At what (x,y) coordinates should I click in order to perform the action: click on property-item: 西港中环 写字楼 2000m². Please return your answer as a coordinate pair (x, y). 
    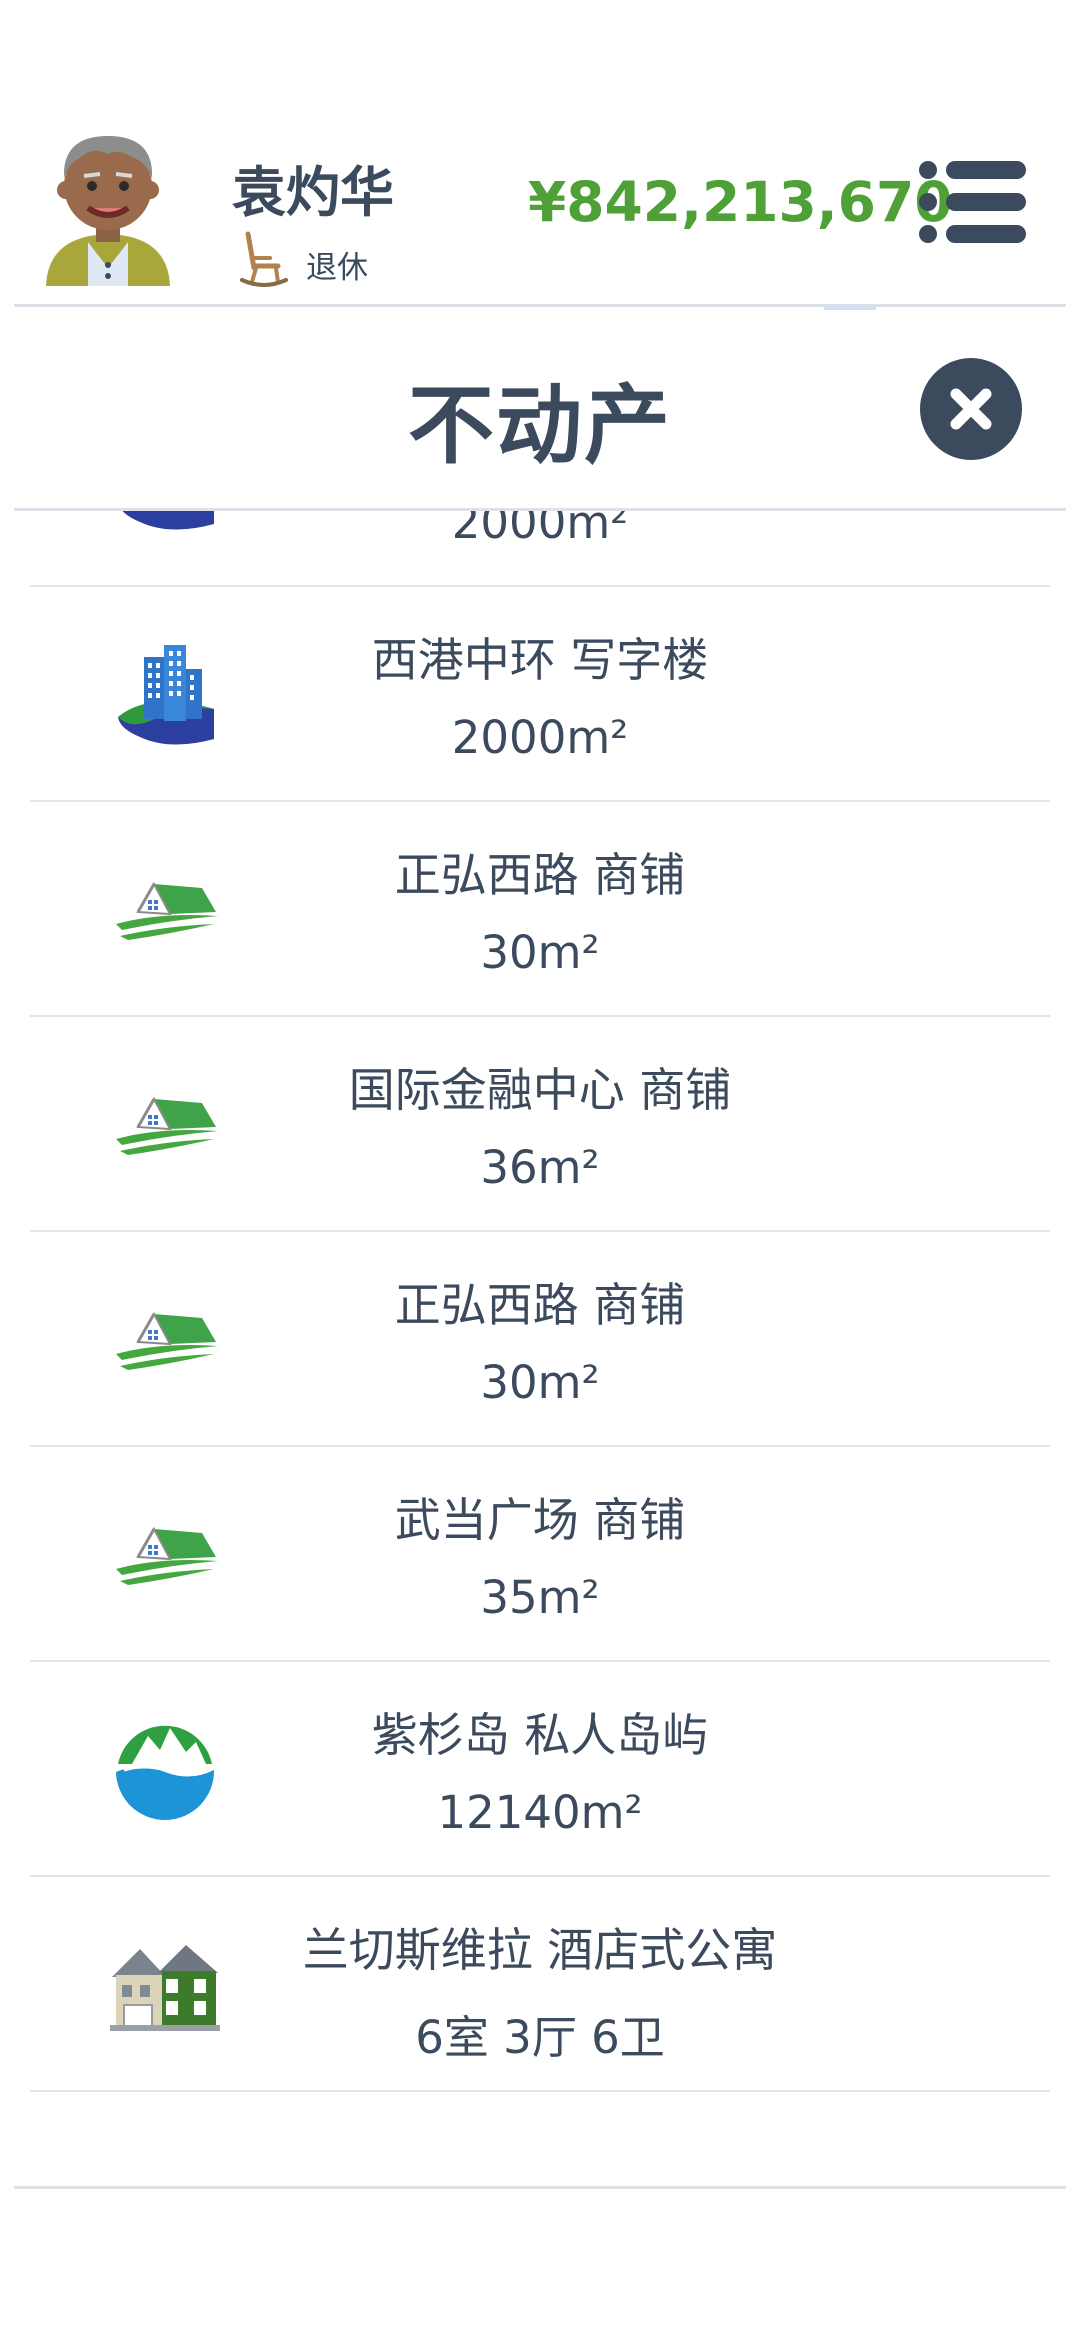
    Looking at the image, I should click on (540, 694).